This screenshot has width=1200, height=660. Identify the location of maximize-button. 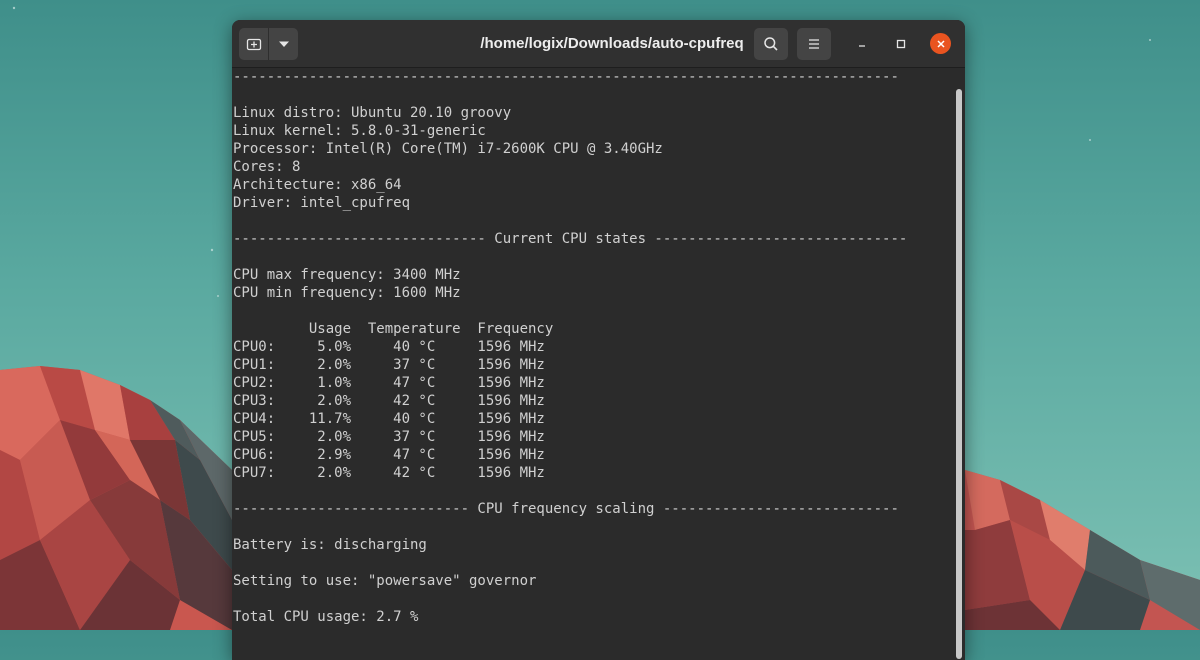
(901, 44).